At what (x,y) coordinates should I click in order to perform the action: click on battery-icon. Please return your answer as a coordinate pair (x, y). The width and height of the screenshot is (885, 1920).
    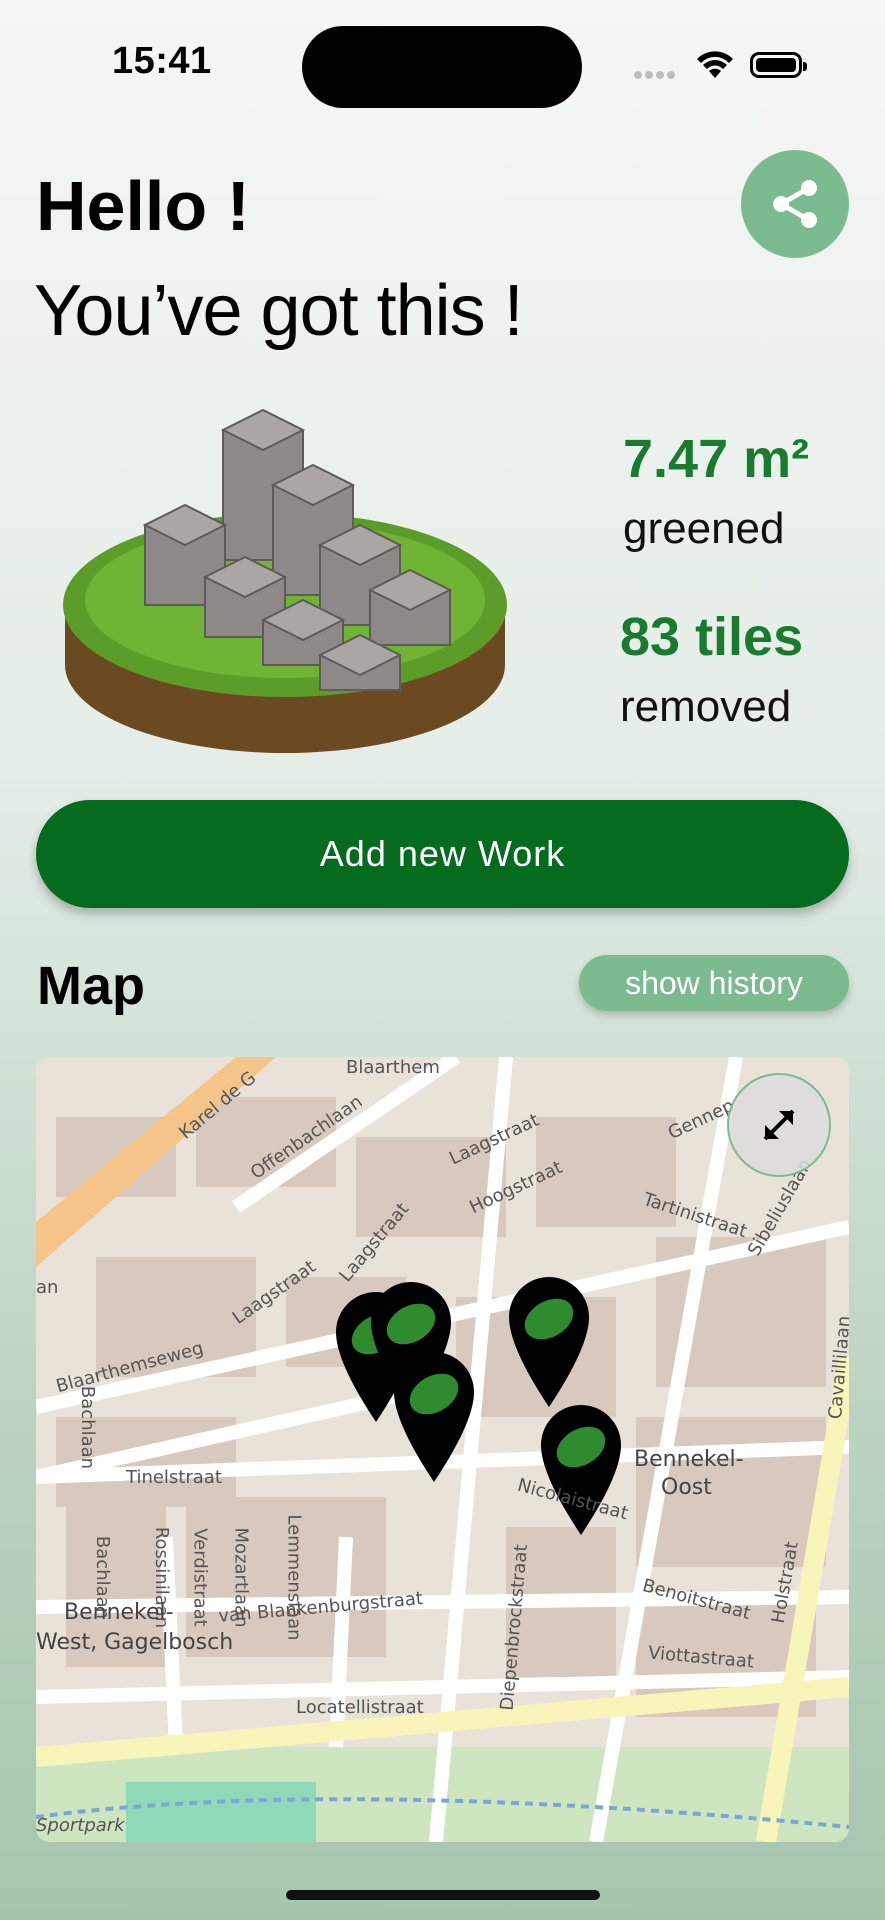
    Looking at the image, I should click on (778, 65).